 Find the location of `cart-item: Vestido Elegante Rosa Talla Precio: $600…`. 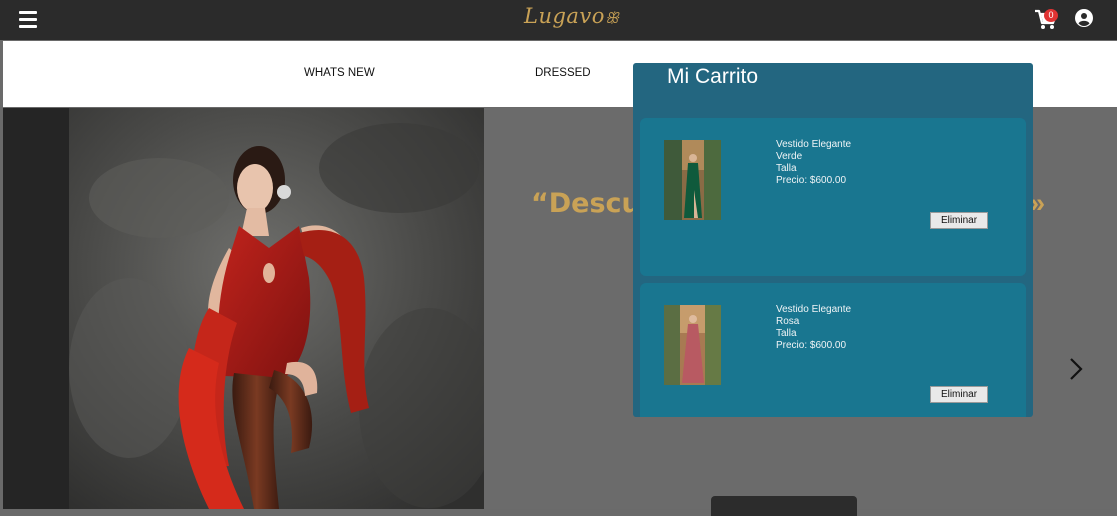

cart-item: Vestido Elegante Rosa Talla Precio: $600… is located at coordinates (833, 350).